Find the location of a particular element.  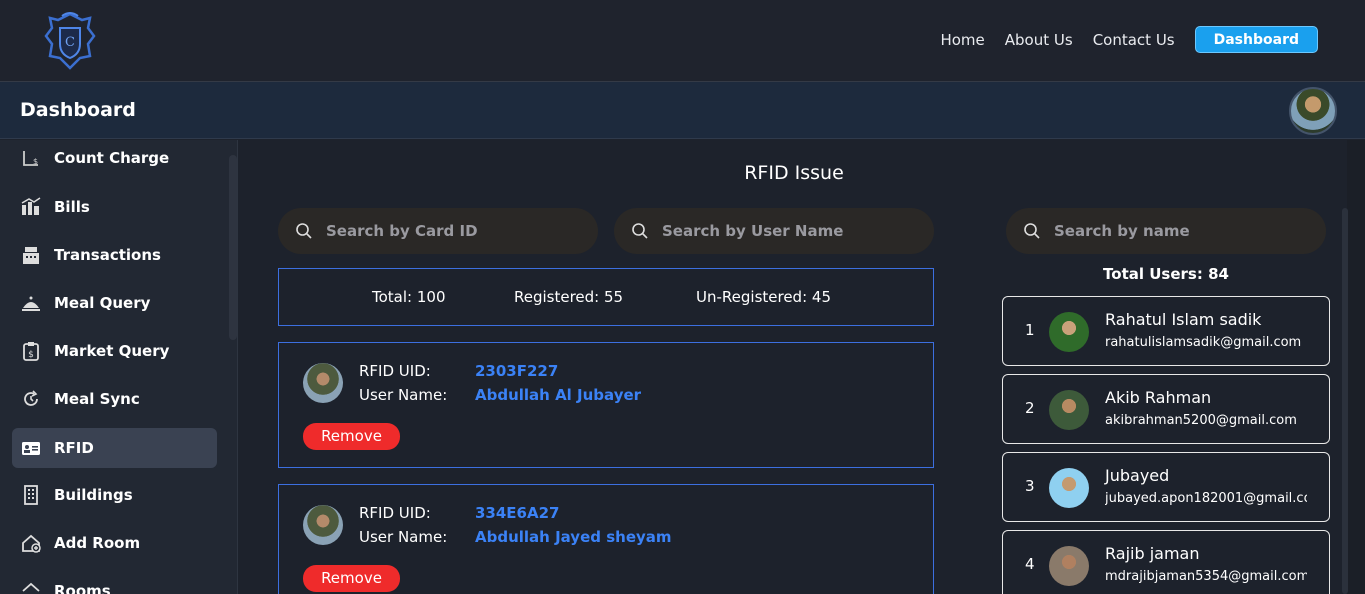

nav-about-link: About Us is located at coordinates (1039, 40).